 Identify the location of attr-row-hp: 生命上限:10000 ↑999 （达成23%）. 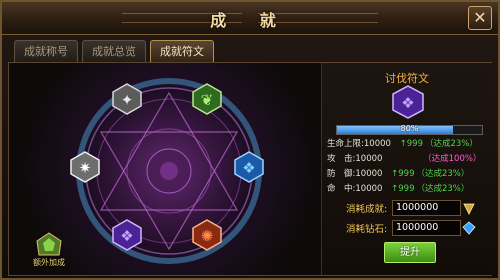
(402, 144).